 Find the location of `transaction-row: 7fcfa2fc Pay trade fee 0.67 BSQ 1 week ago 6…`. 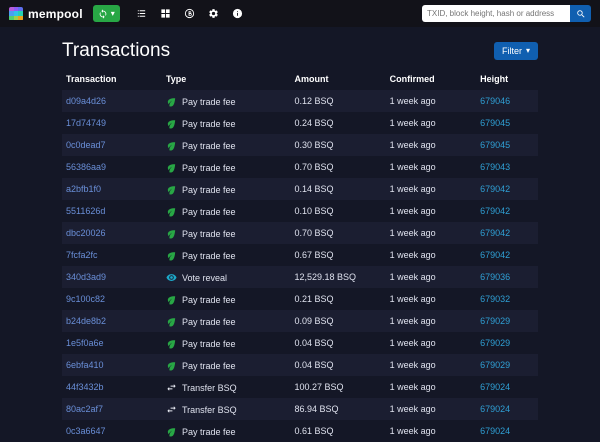

transaction-row: 7fcfa2fc Pay trade fee 0.67 BSQ 1 week ago 6… is located at coordinates (300, 255).